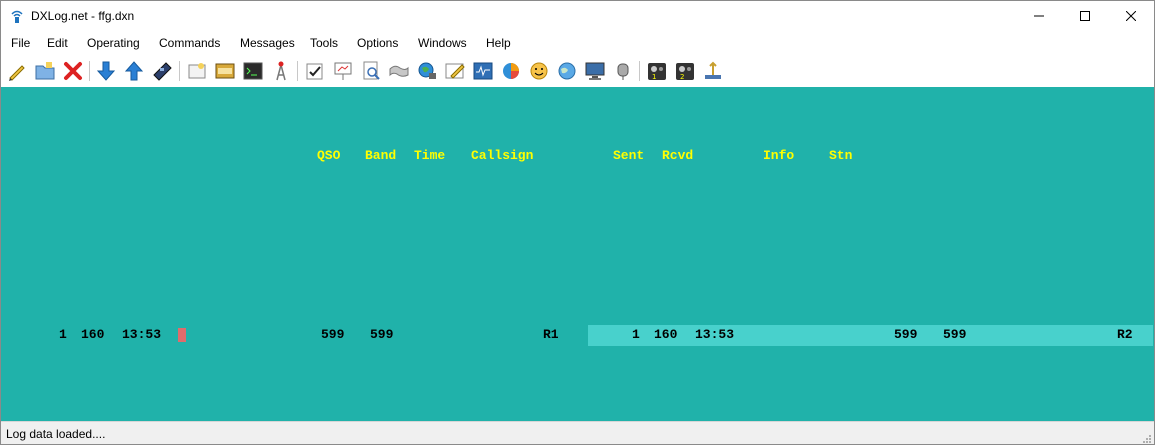 The width and height of the screenshot is (1155, 445). Describe the element at coordinates (57, 43) in the screenshot. I see `menu-edit: Edit` at that location.